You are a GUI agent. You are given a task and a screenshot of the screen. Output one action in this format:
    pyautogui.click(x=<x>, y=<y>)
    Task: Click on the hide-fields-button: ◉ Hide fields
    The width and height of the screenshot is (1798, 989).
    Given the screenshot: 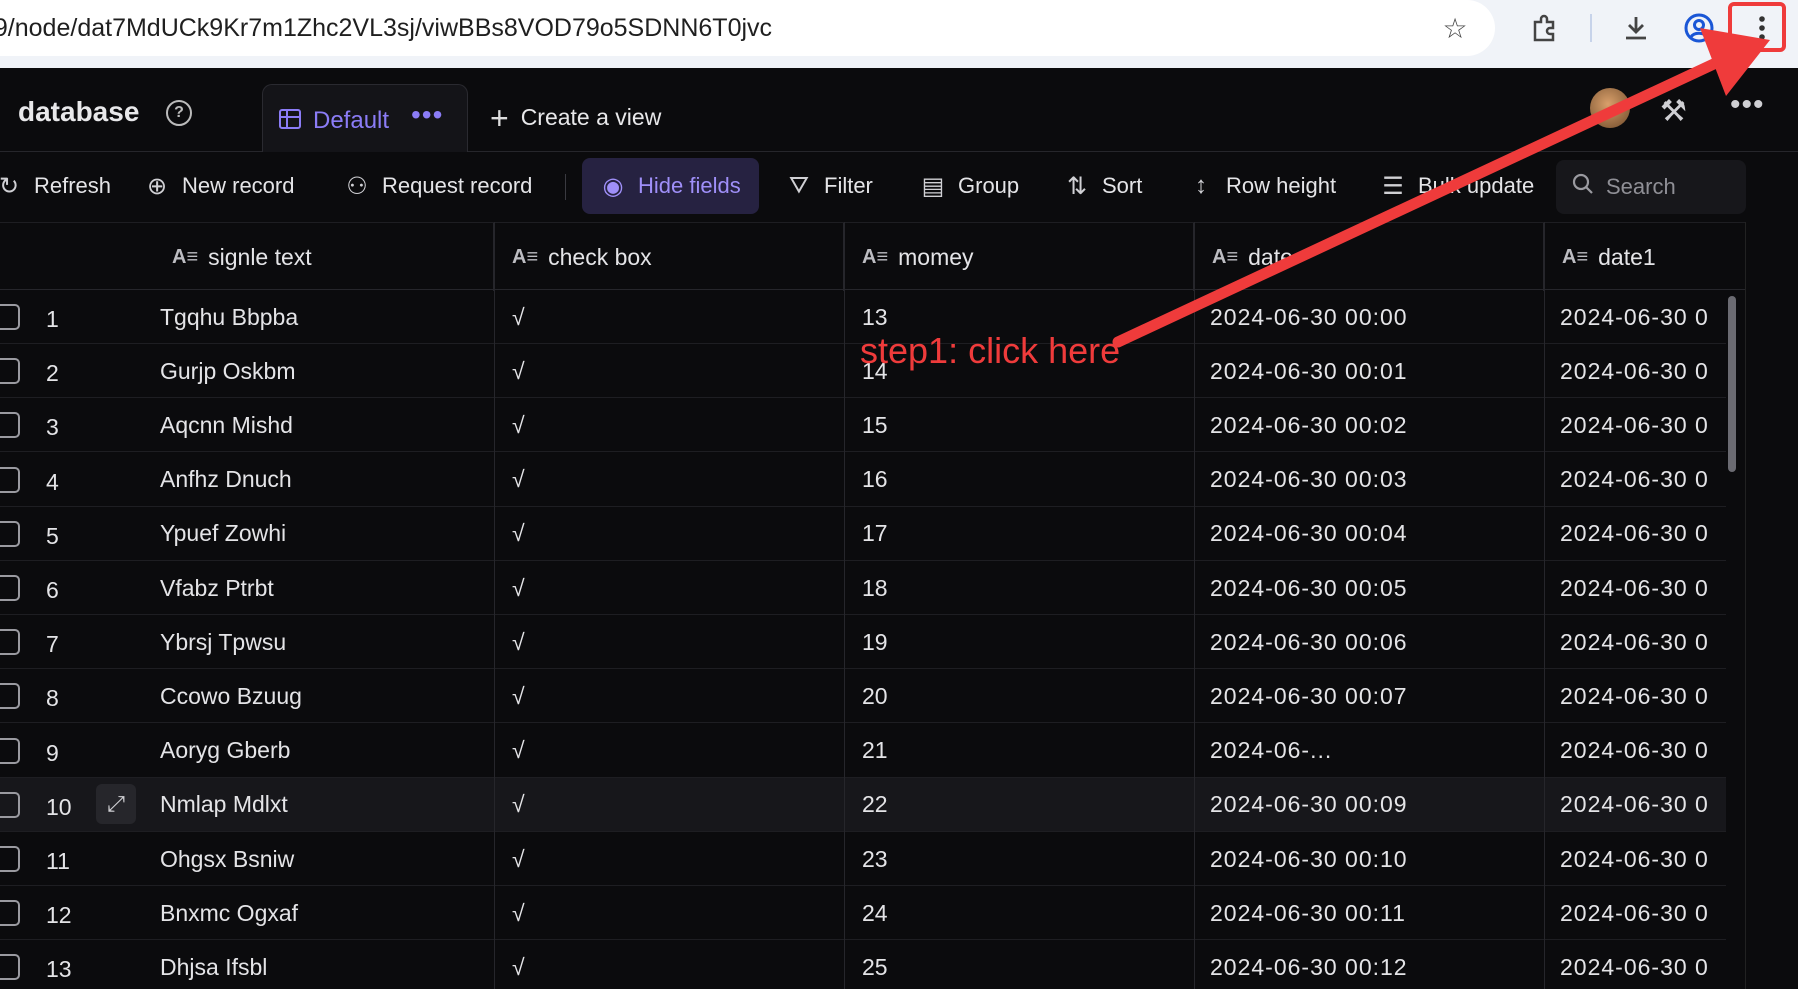 What is the action you would take?
    pyautogui.click(x=670, y=186)
    